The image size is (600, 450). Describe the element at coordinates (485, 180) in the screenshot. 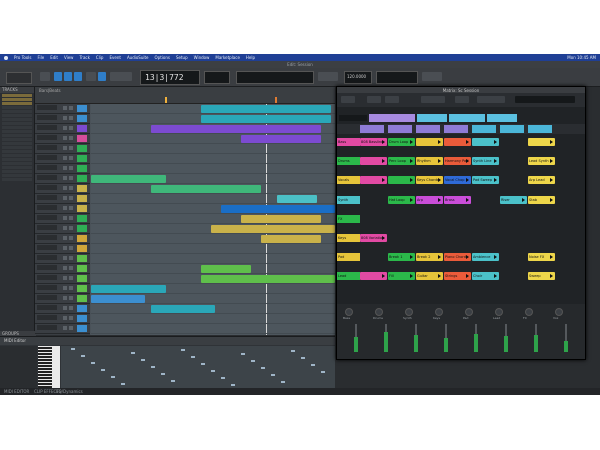

I see `clip-cell: Pad Sweep` at that location.